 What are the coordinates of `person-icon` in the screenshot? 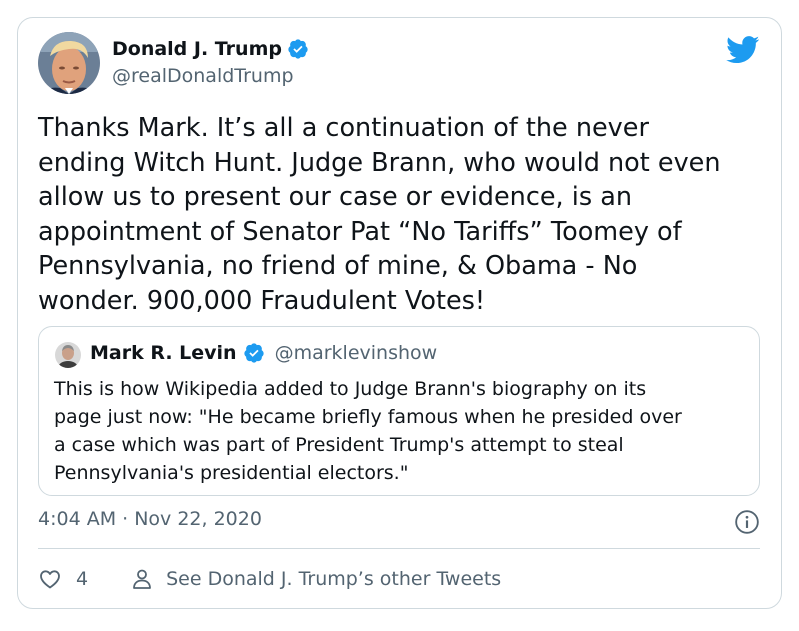 It's located at (142, 579).